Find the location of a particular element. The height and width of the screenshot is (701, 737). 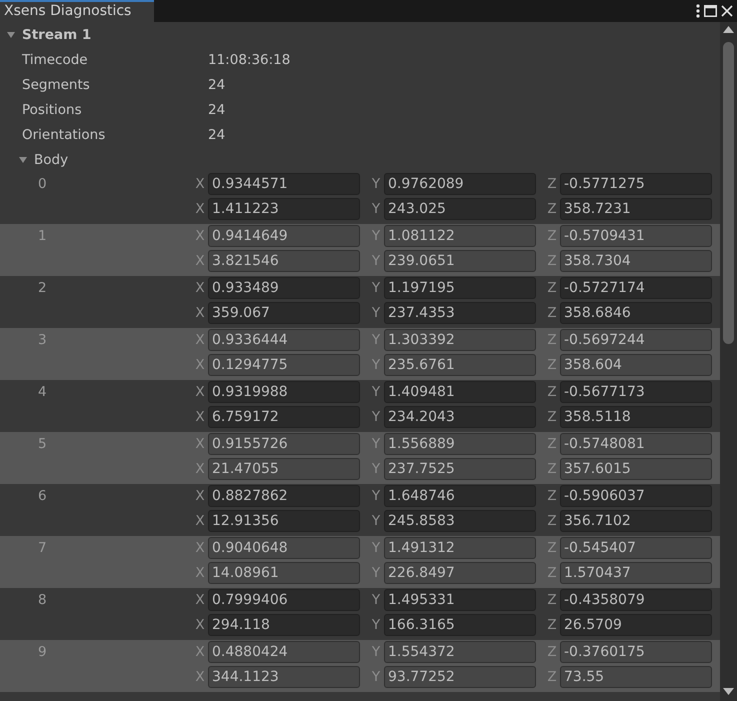

value-field: 1.648746 is located at coordinates (460, 496).